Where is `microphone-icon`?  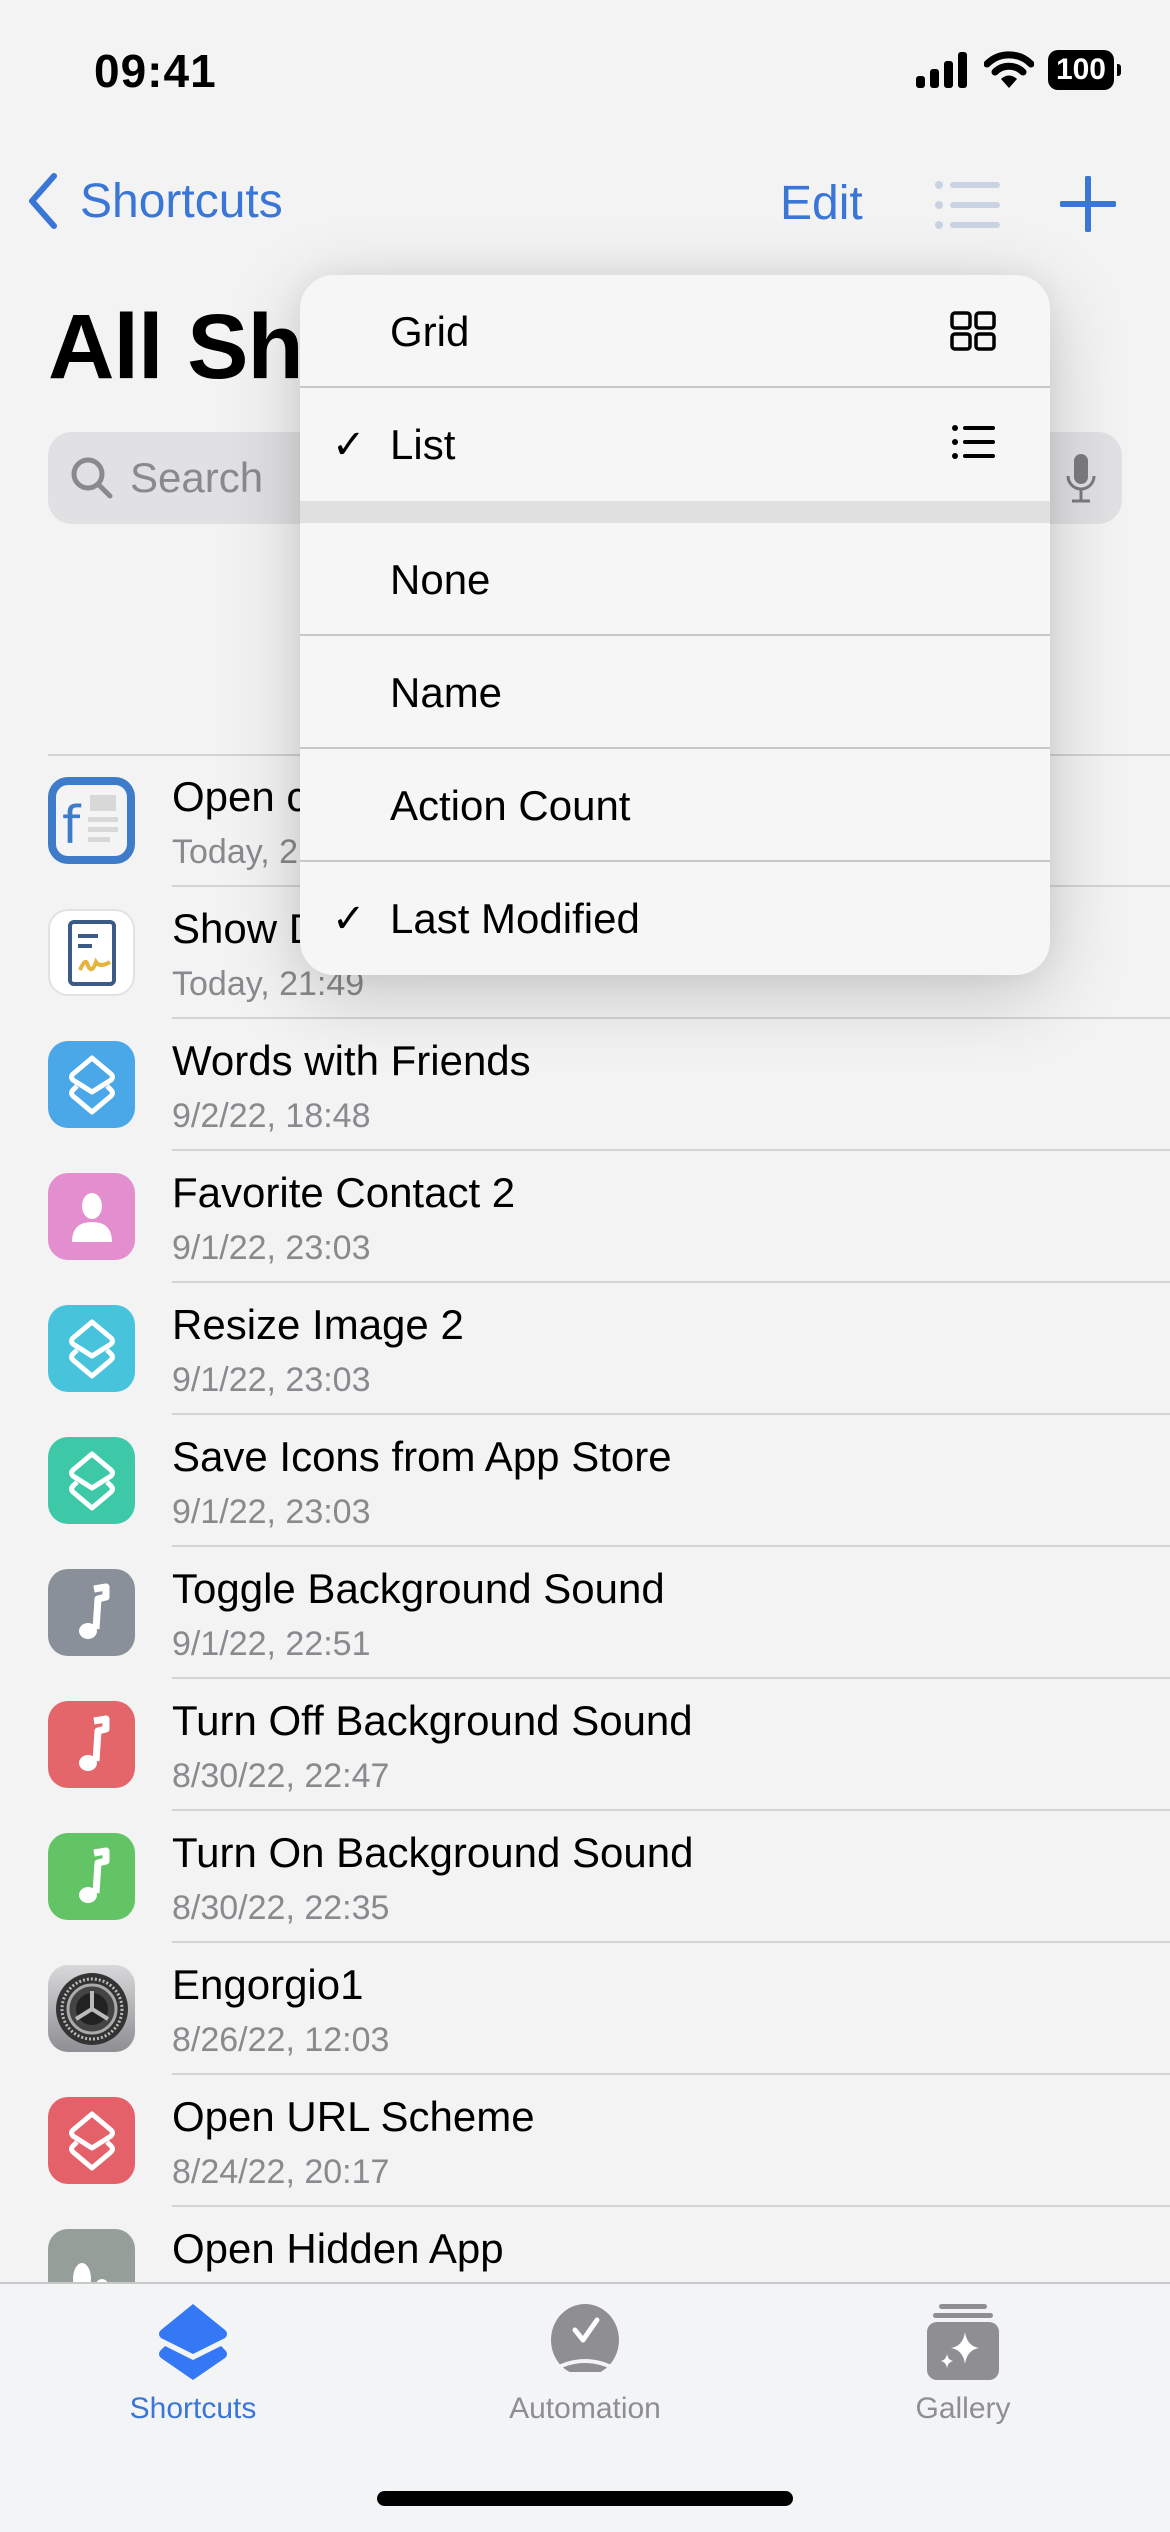
microphone-icon is located at coordinates (1081, 479).